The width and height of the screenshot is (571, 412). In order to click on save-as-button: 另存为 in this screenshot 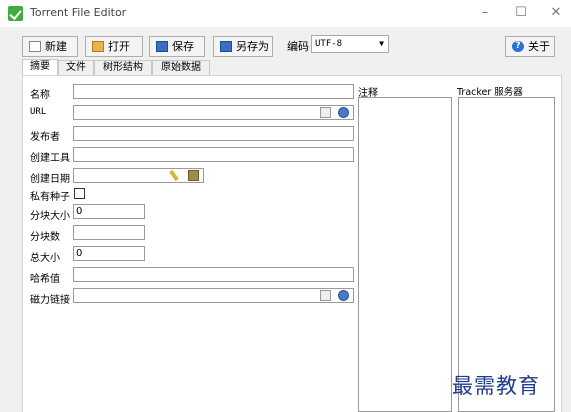, I will do `click(243, 46)`.